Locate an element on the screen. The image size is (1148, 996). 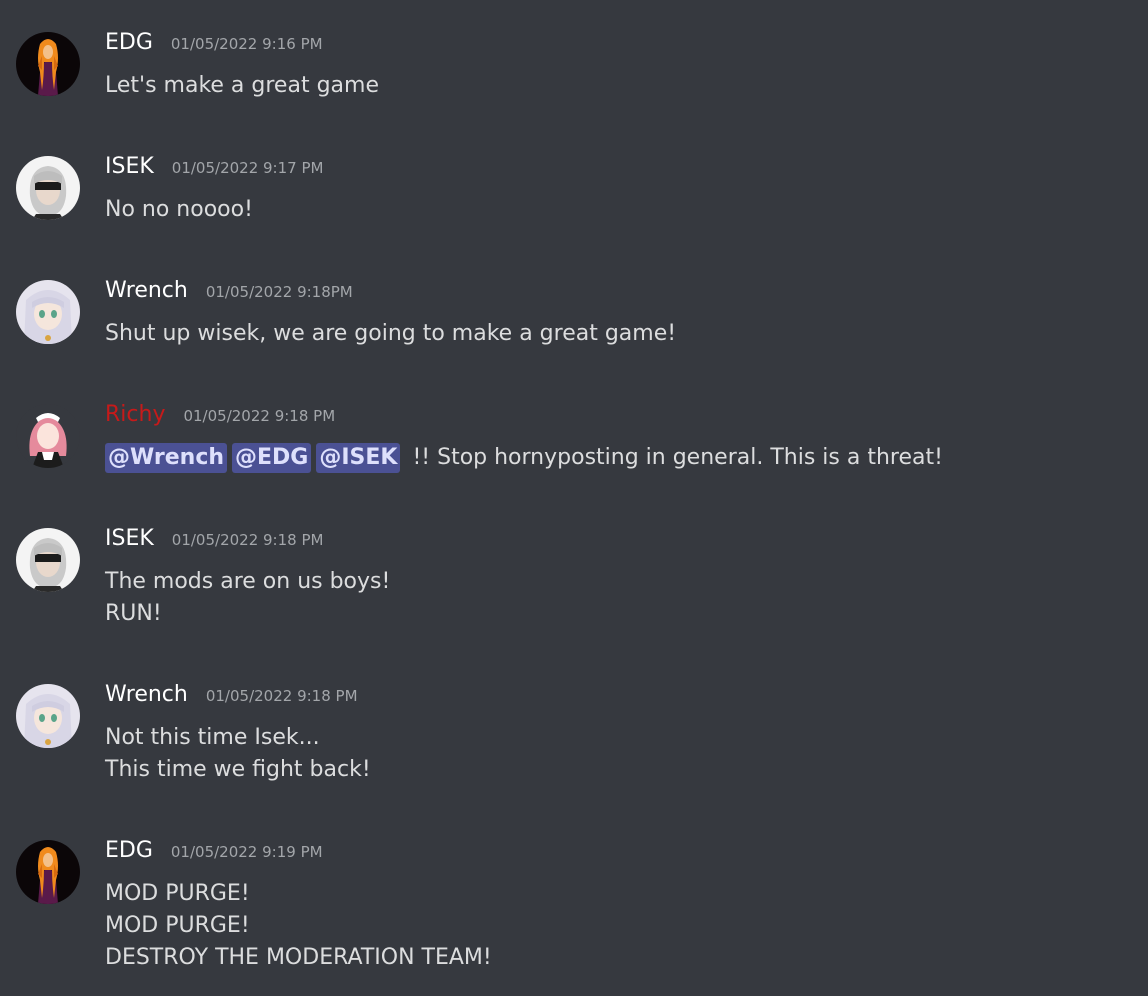
message-header: EDG 01/05/2022 9:19 PM is located at coordinates (214, 852).